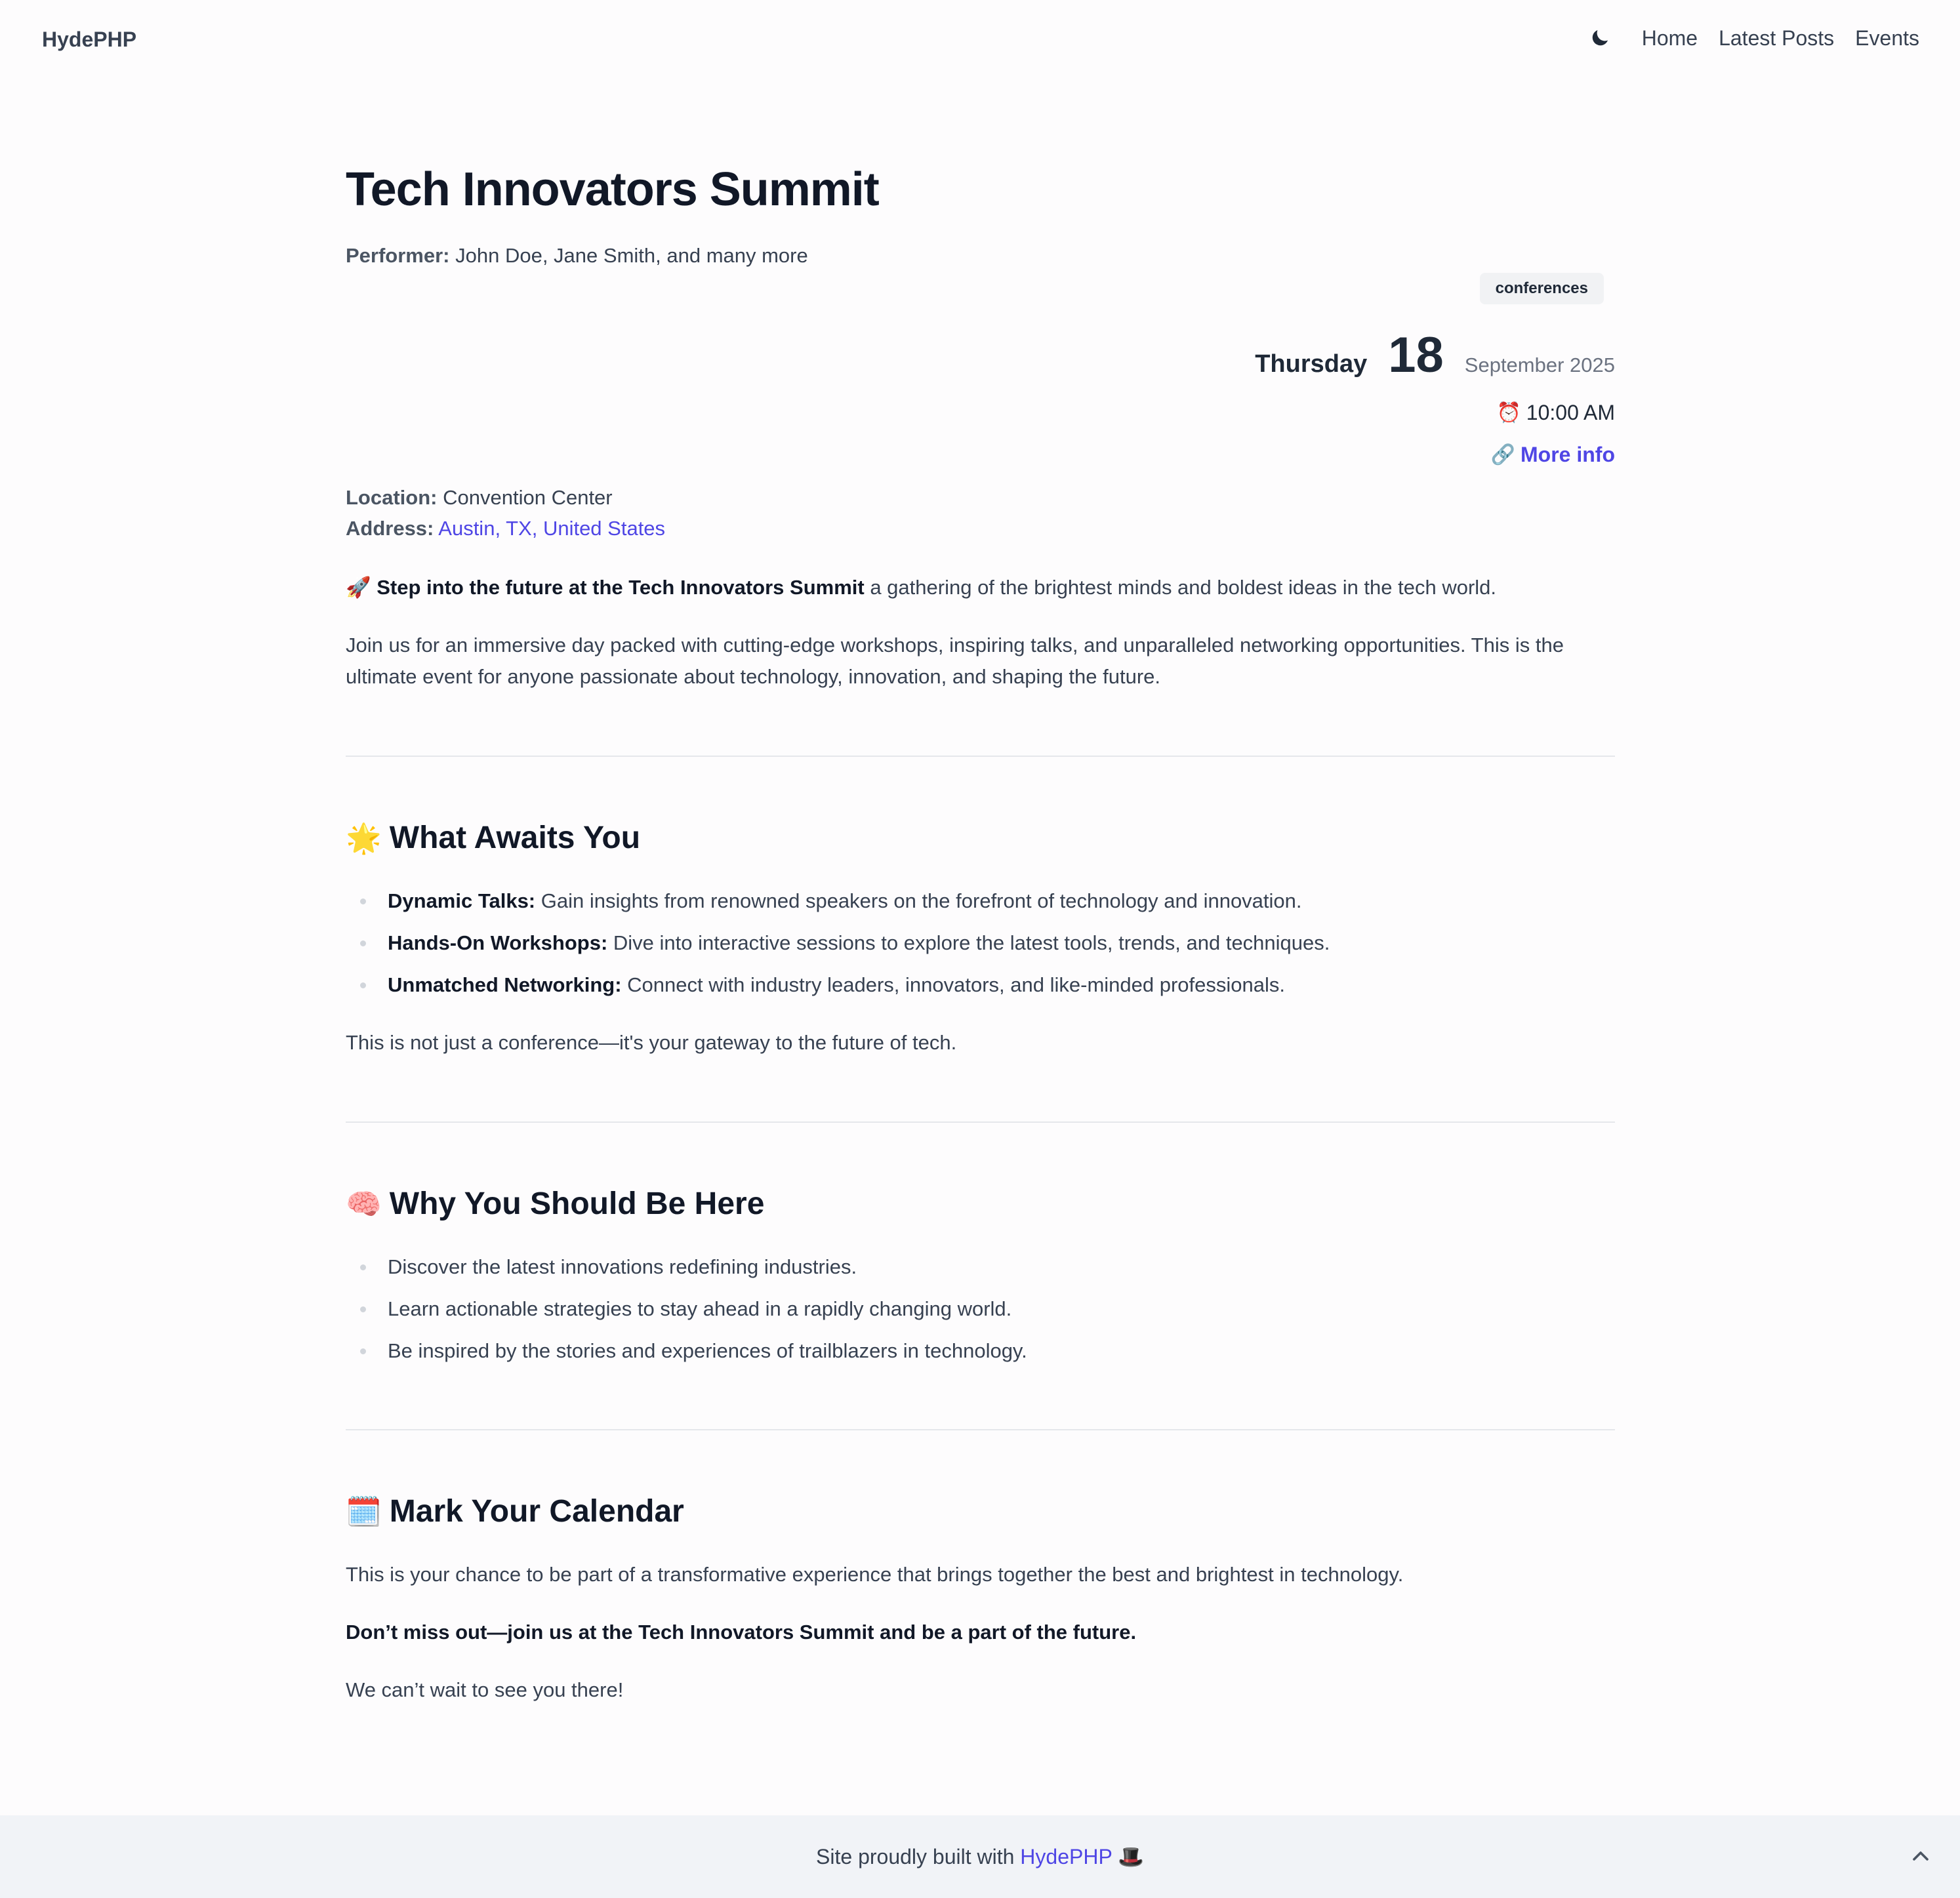 The image size is (1960, 1898). Describe the element at coordinates (364, 1512) in the screenshot. I see `calendar-icon: 🗓️` at that location.